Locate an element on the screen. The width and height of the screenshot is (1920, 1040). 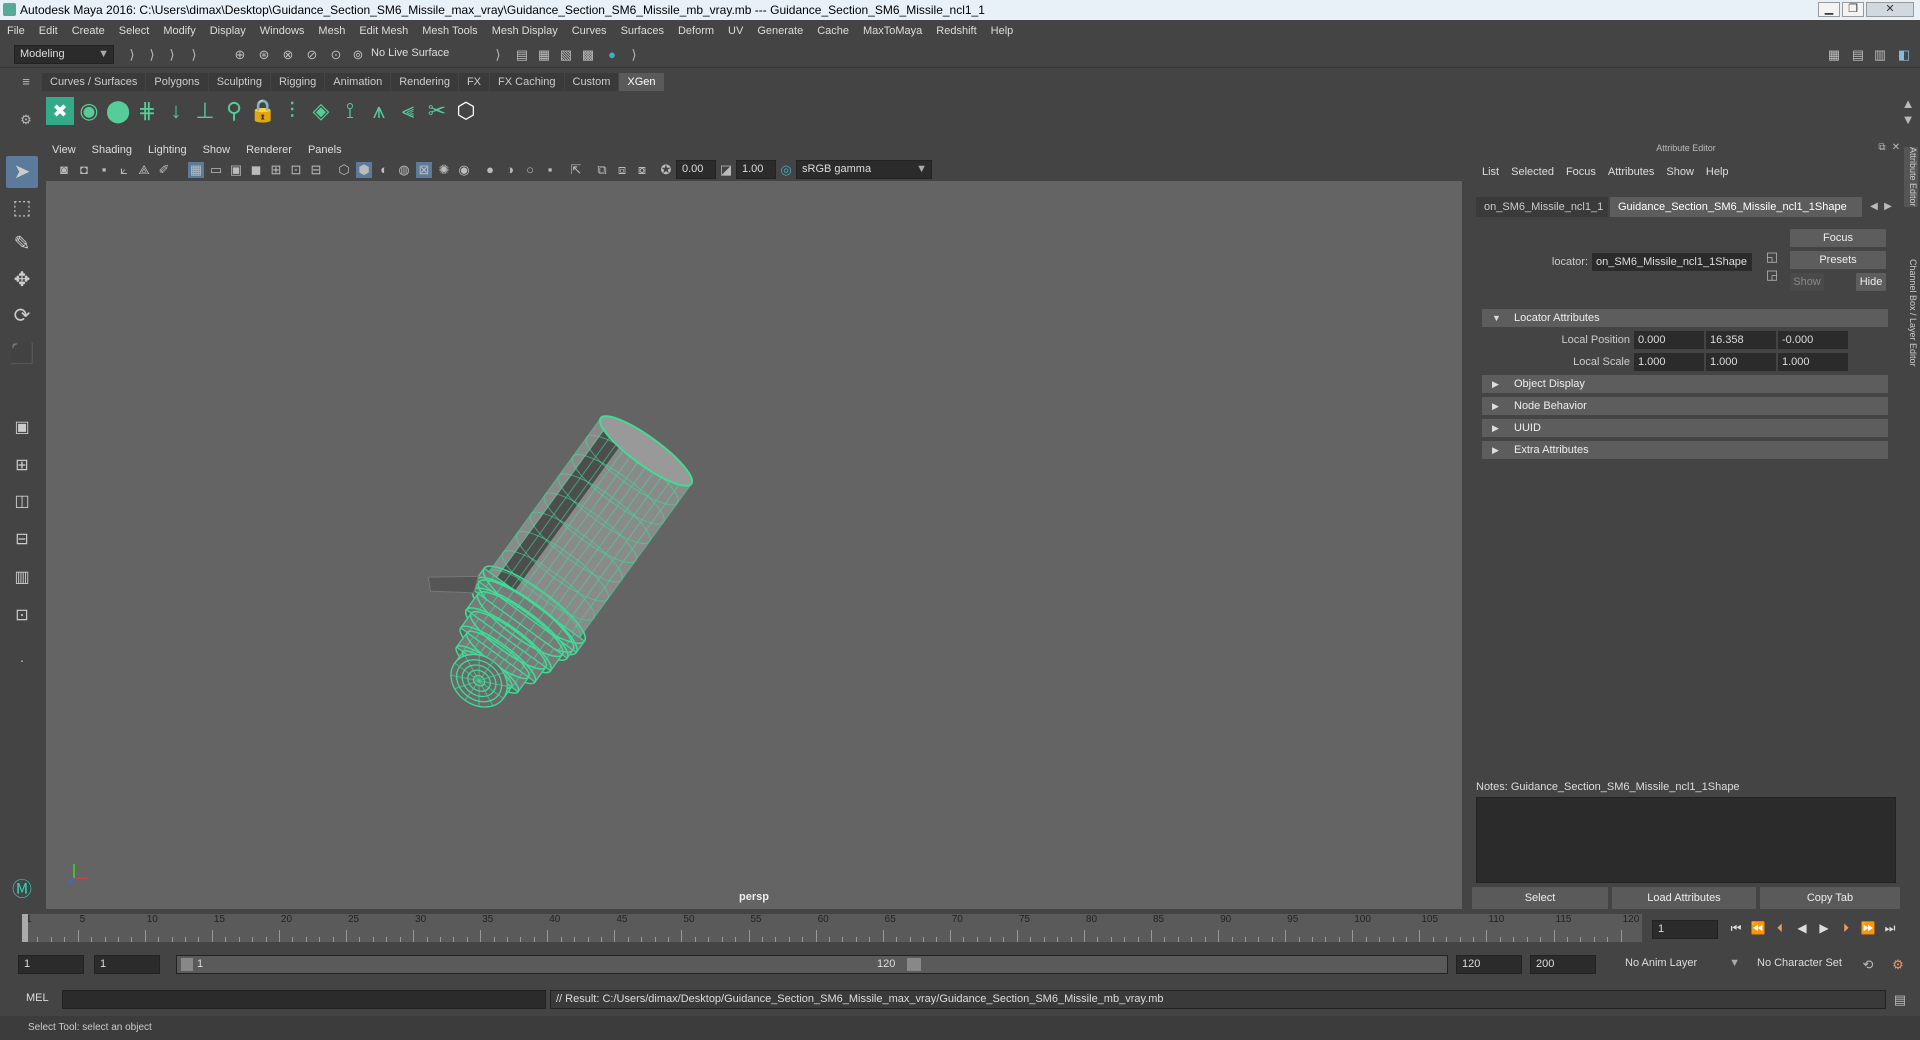
auto-key-icon: ⟲ is located at coordinates (1868, 965).